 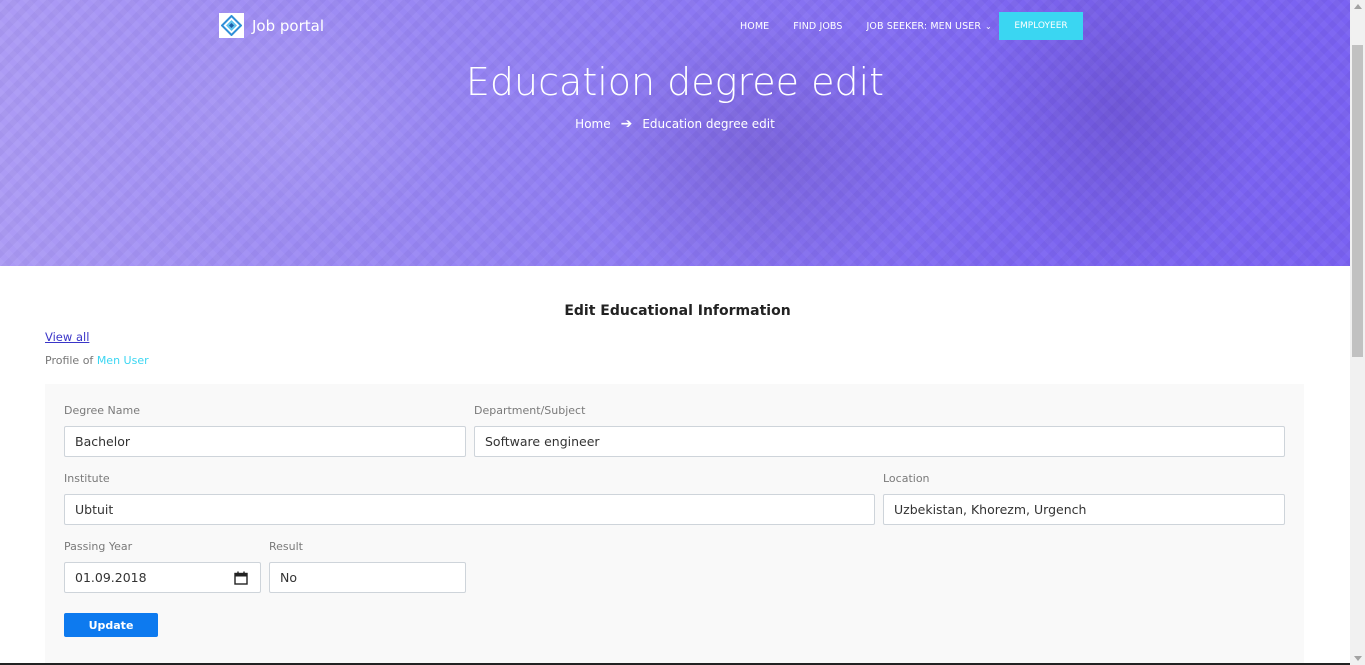 What do you see at coordinates (1358, 6) in the screenshot?
I see `scroll-up-arrow-icon` at bounding box center [1358, 6].